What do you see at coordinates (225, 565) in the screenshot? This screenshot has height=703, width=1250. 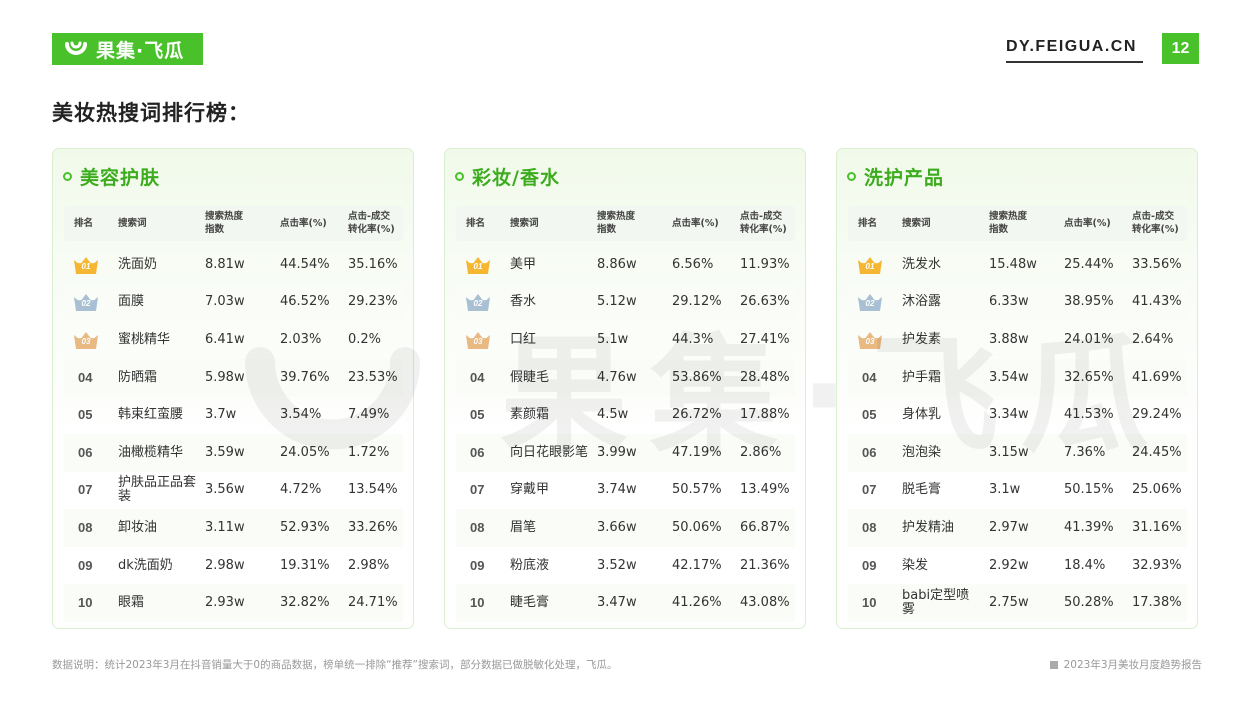 I see `search-heat: 2.98w` at bounding box center [225, 565].